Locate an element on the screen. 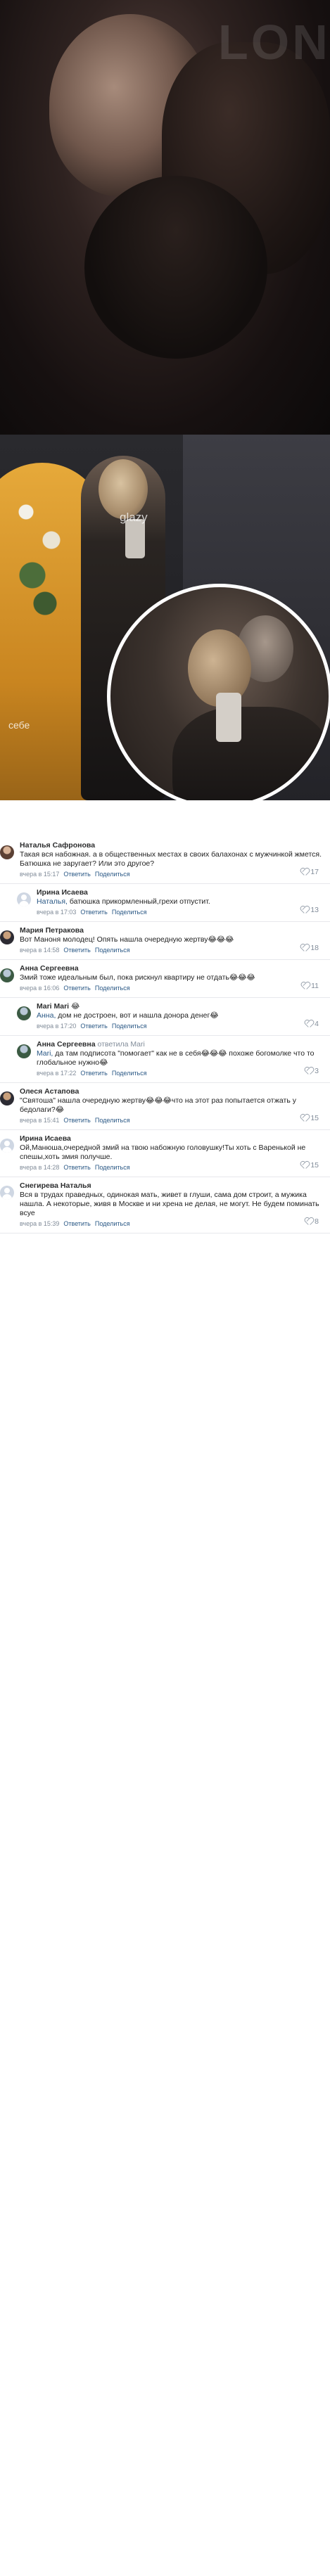 This screenshot has height=2576, width=330. like-button: 13 is located at coordinates (309, 910).